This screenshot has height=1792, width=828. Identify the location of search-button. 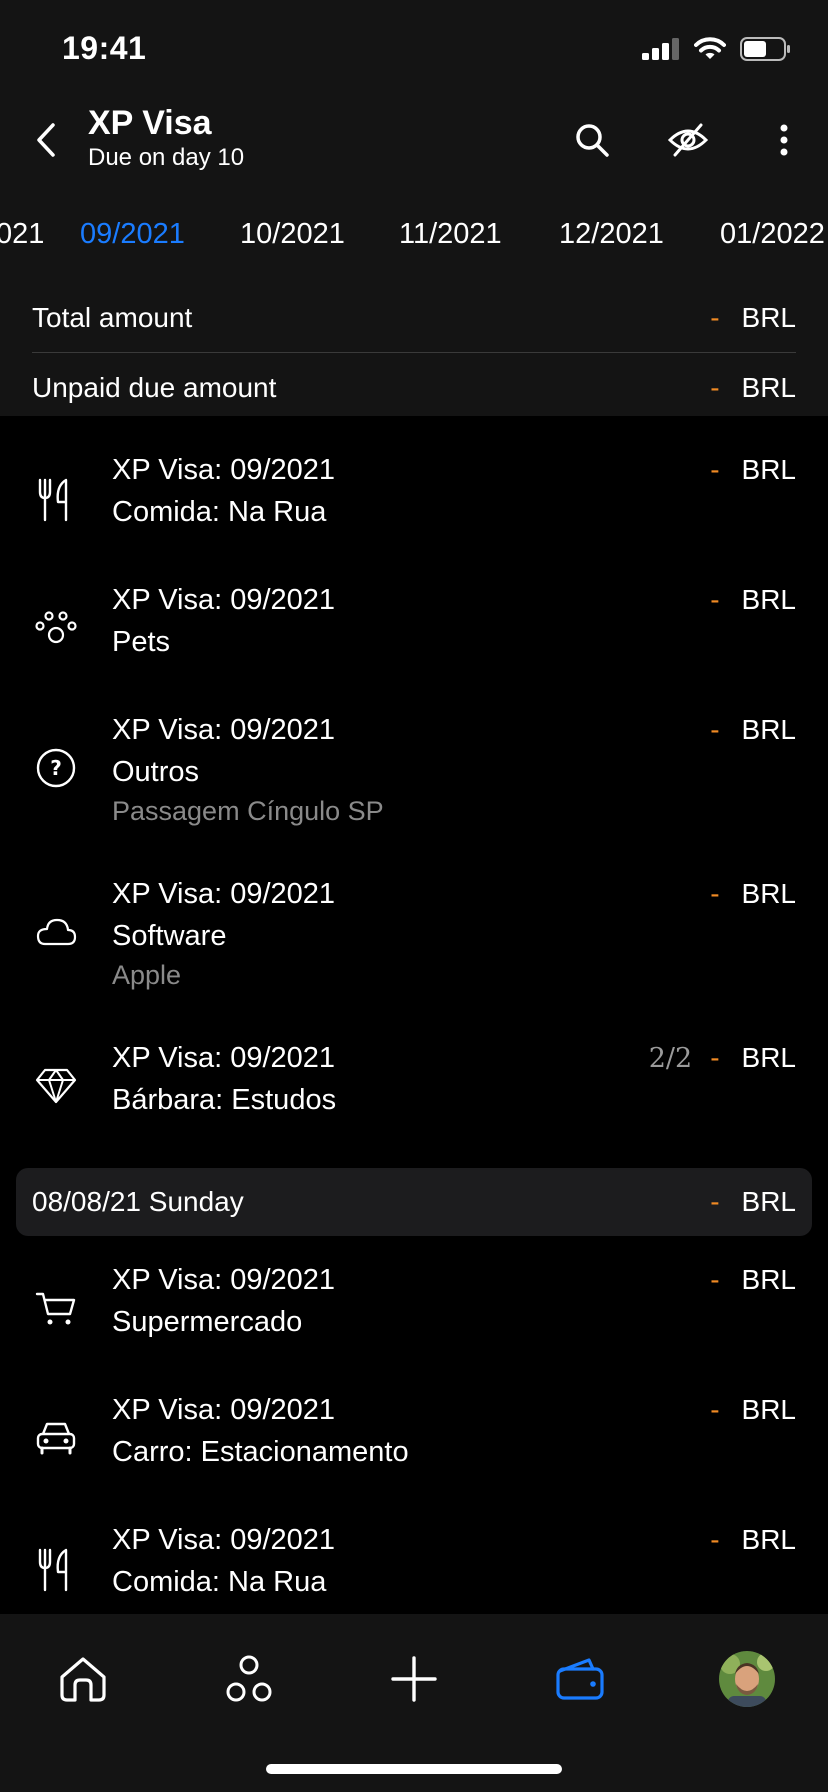
(592, 140).